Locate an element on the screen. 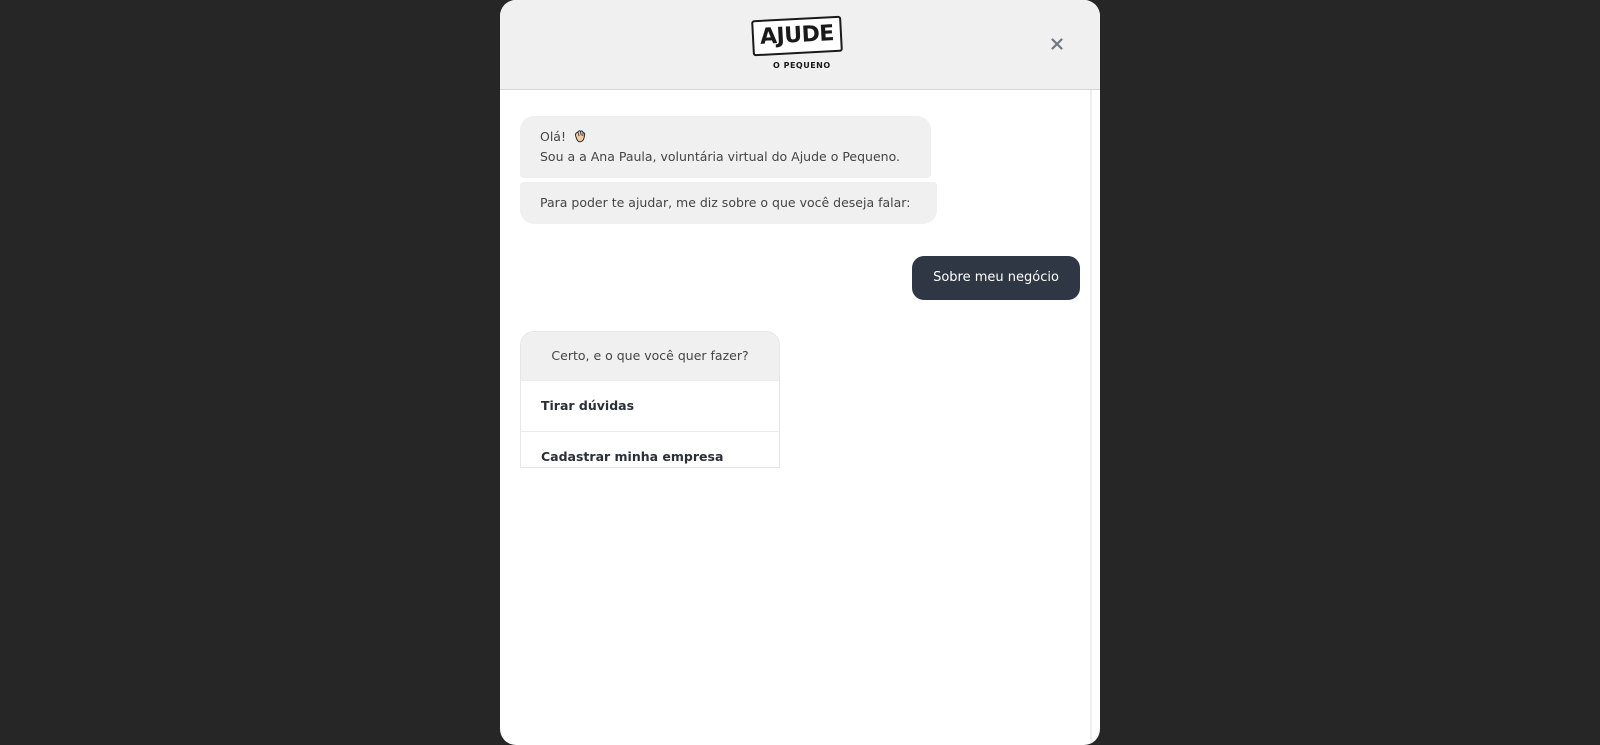  logo-word: AJUDE is located at coordinates (797, 35).